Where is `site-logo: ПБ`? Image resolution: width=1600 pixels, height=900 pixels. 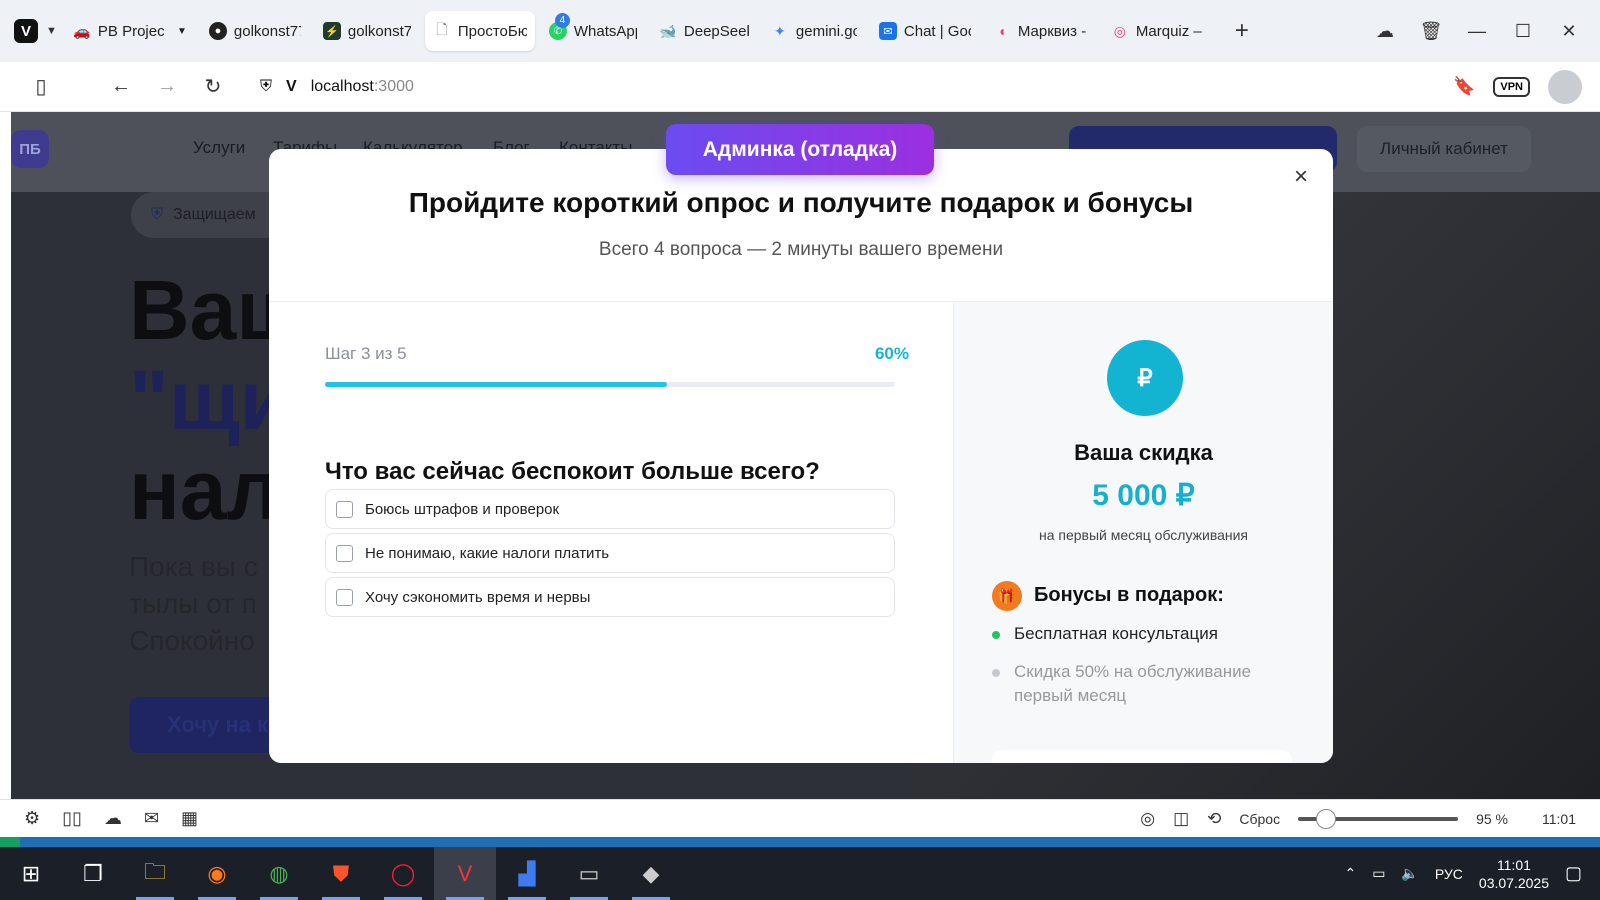
site-logo: ПБ is located at coordinates (30, 149).